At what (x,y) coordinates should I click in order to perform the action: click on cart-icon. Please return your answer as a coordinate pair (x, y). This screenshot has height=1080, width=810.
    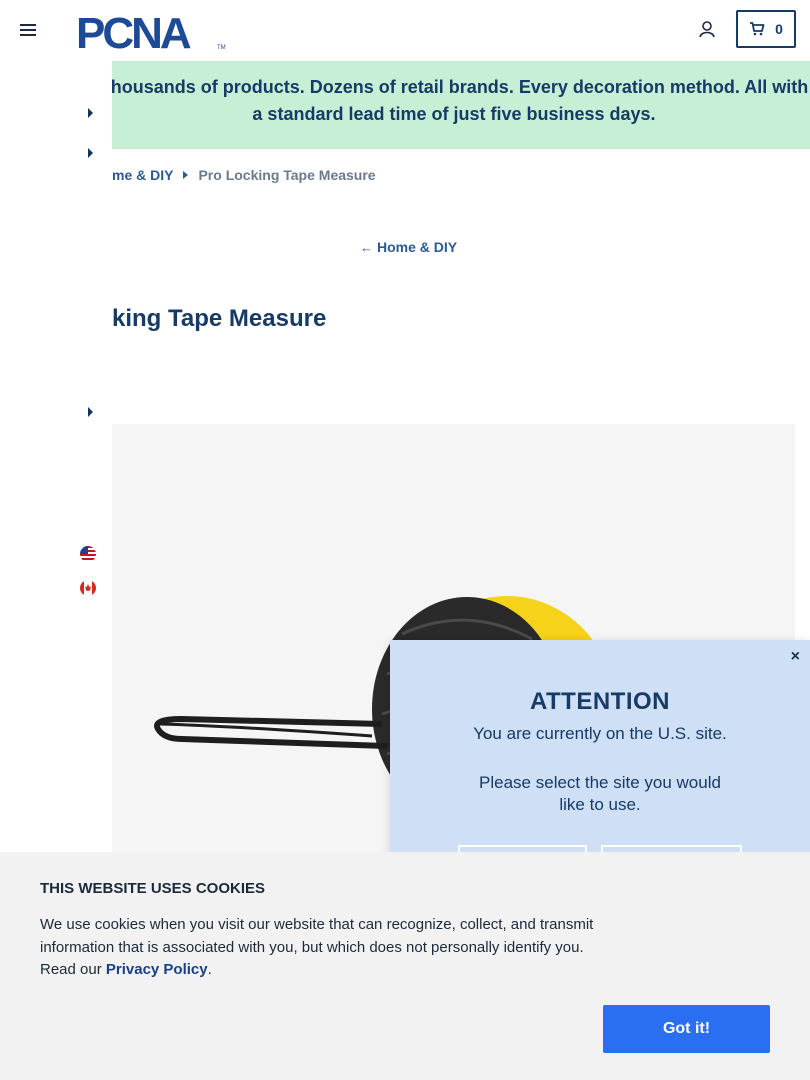
    Looking at the image, I should click on (757, 29).